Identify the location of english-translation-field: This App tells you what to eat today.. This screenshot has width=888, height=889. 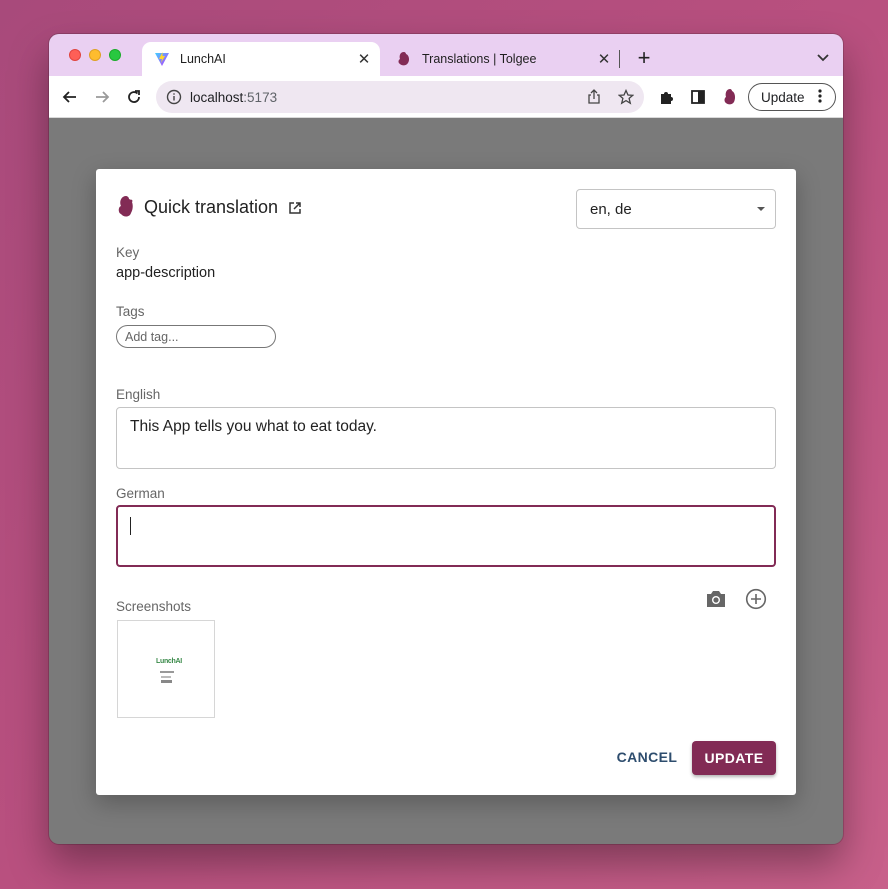
(446, 438).